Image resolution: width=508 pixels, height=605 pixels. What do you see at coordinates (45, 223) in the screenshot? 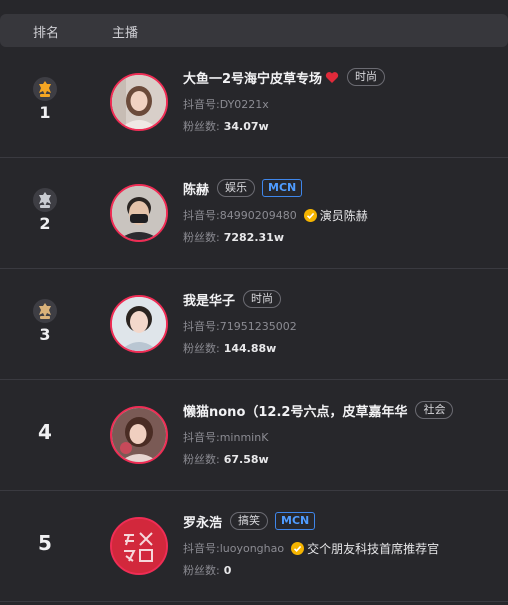
I see `rank-number: 2` at bounding box center [45, 223].